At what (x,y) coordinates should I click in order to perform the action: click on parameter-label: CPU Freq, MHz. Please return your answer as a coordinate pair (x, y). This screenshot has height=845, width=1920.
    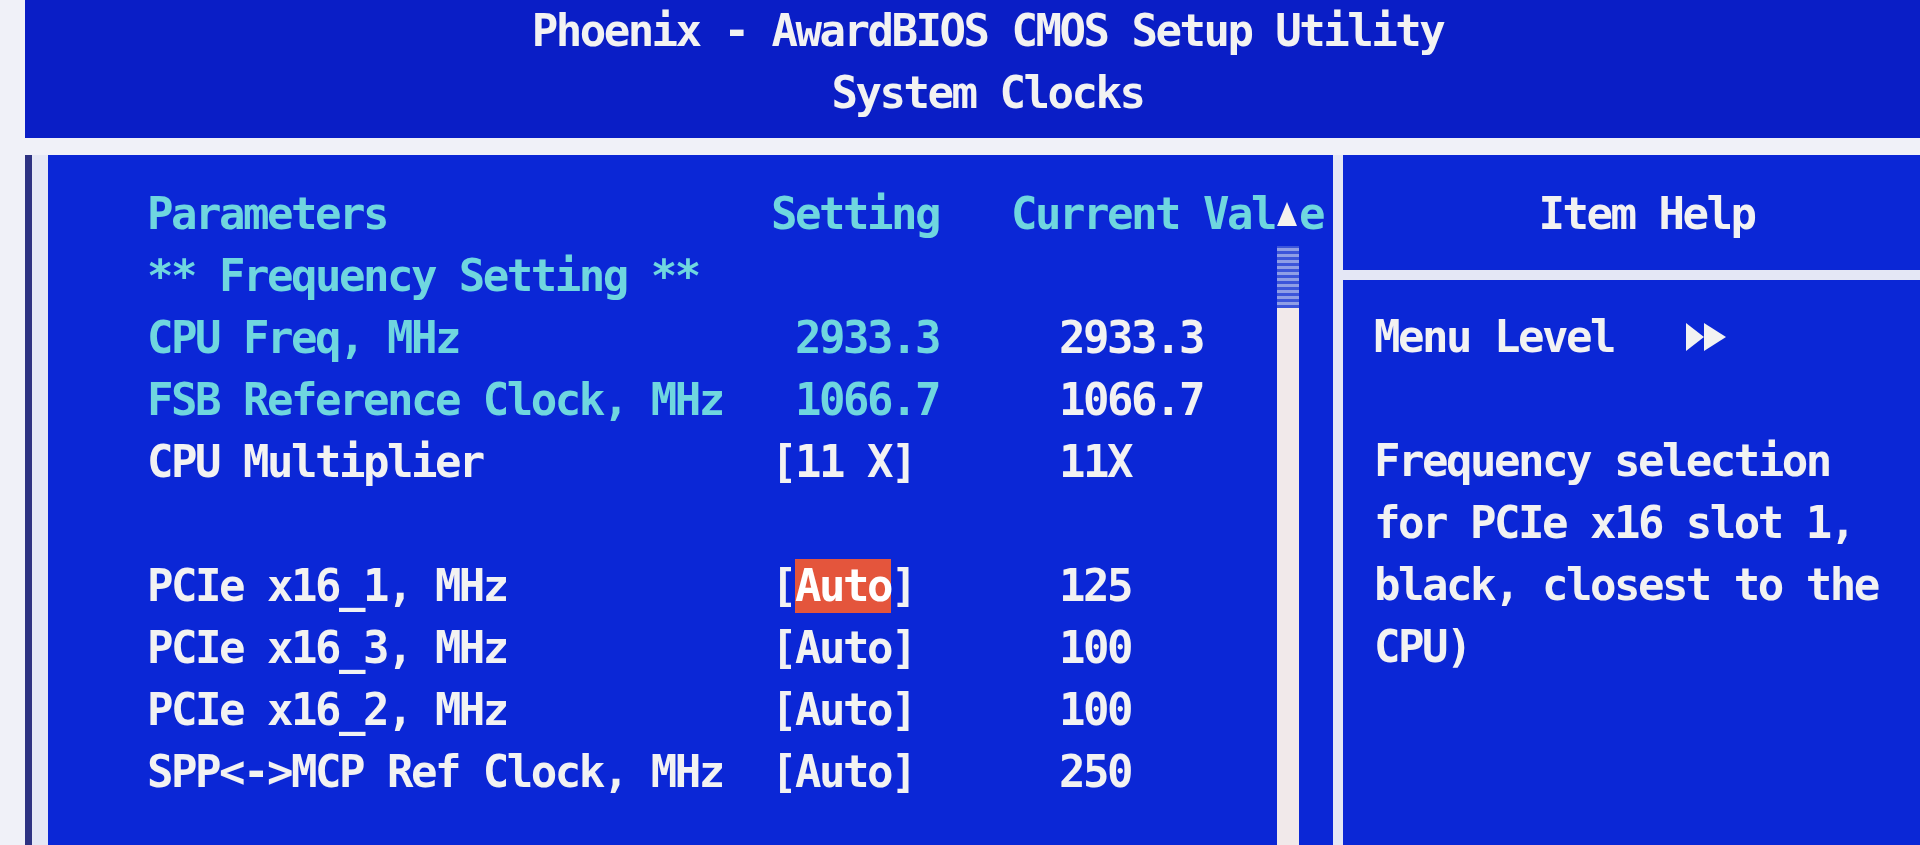
    Looking at the image, I should click on (303, 338).